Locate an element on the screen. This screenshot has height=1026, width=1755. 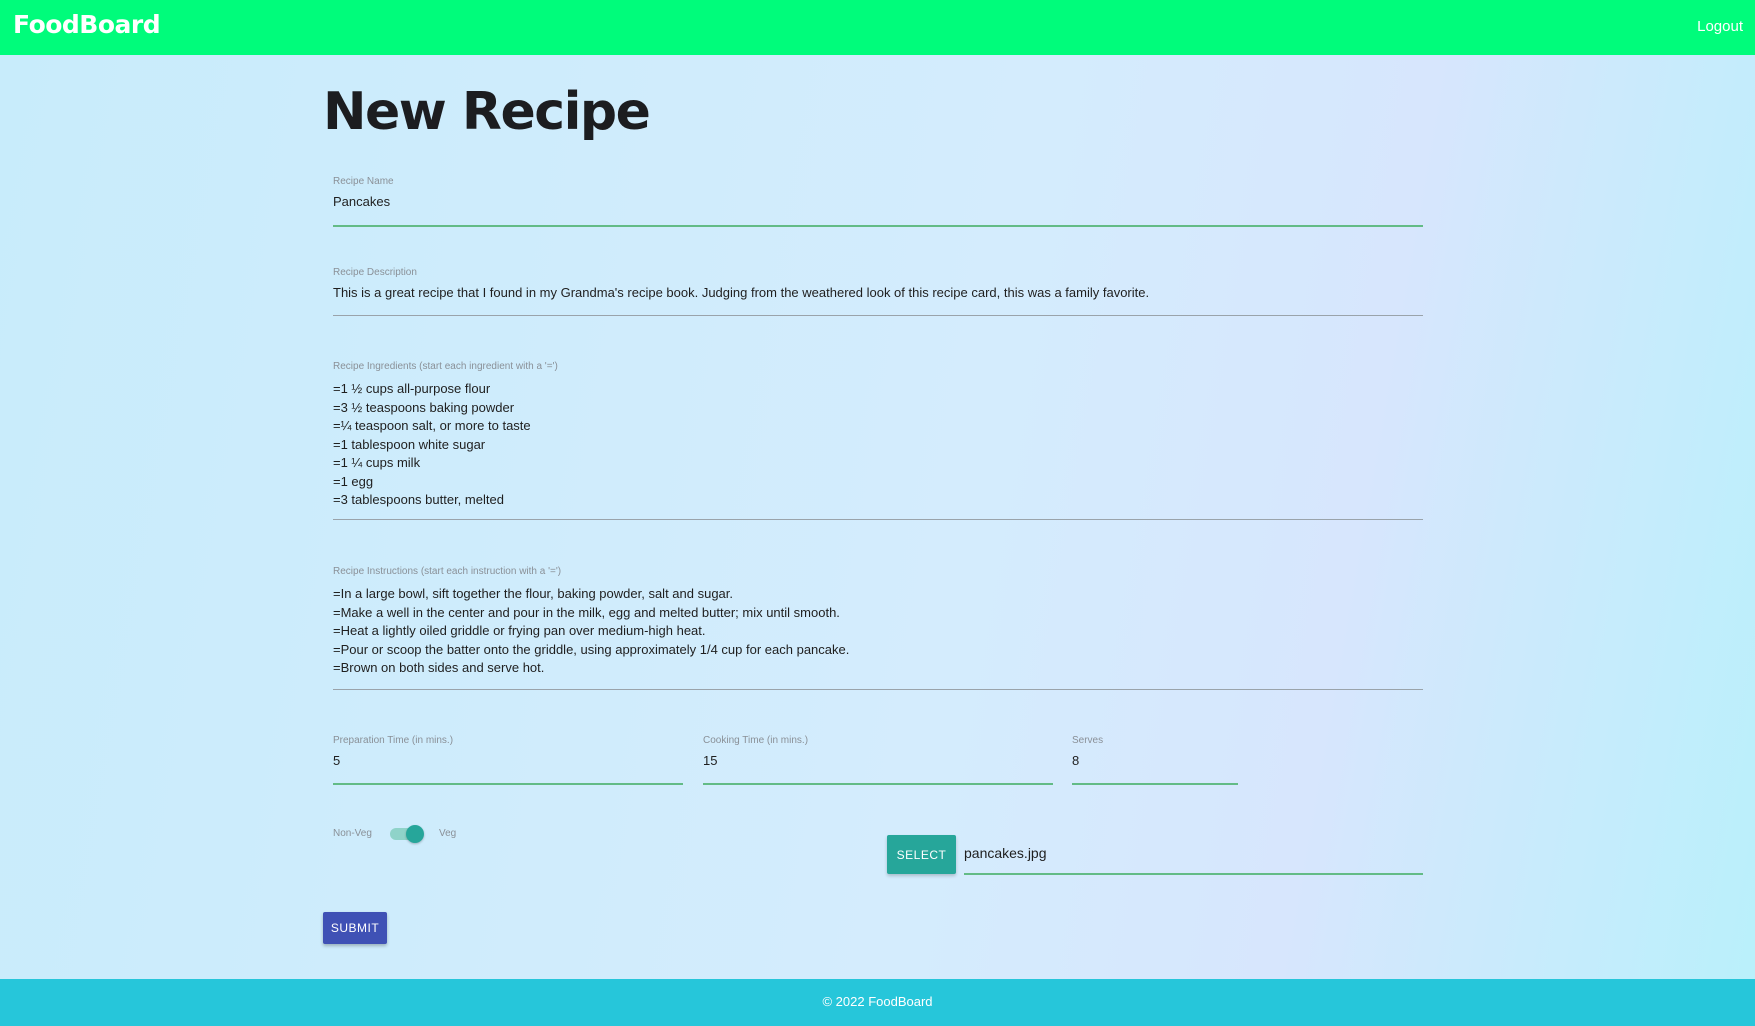
file-name-input: pancakes.jpg is located at coordinates (1005, 853).